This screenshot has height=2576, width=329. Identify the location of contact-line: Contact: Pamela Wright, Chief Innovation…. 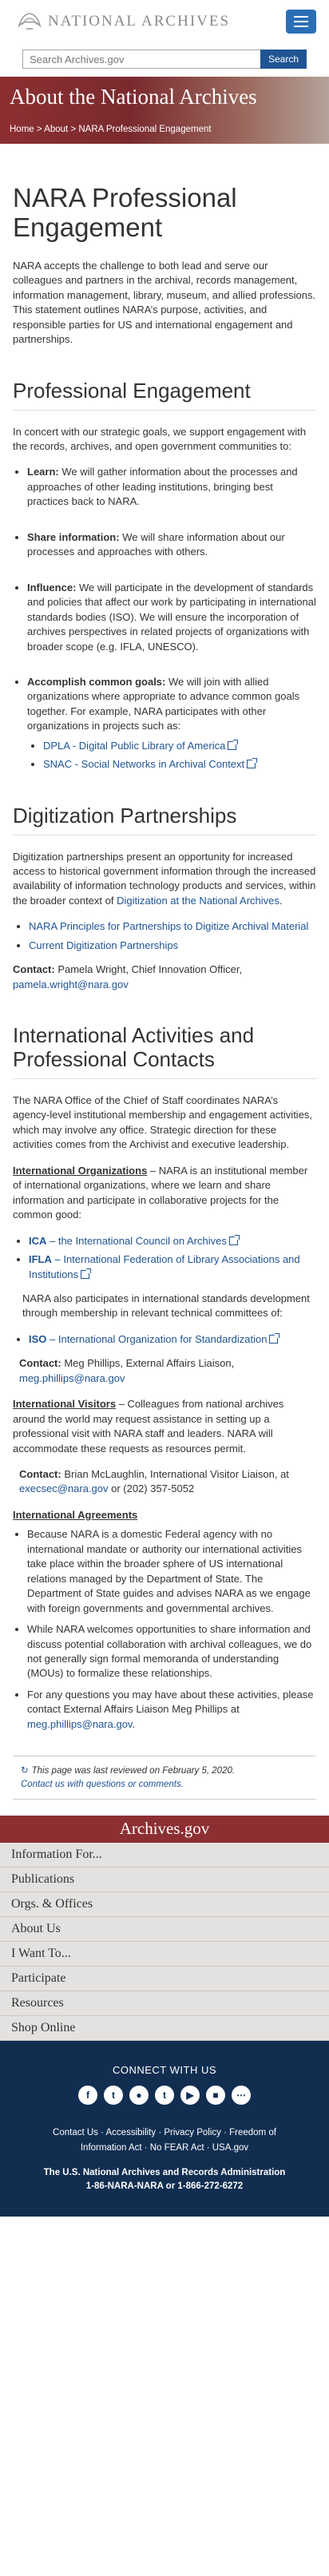
(164, 978).